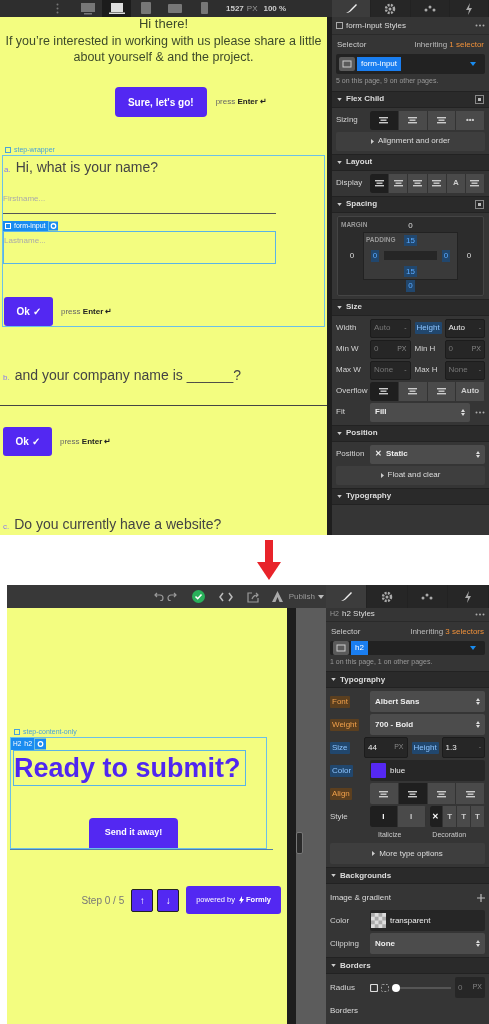 The height and width of the screenshot is (1024, 489). I want to click on section-title: Typography, so click(369, 496).